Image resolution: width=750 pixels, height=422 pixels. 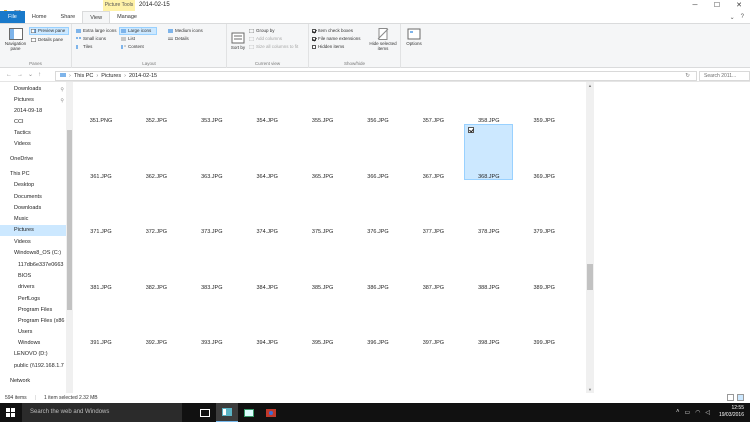 I want to click on task-view-button, so click(x=205, y=412).